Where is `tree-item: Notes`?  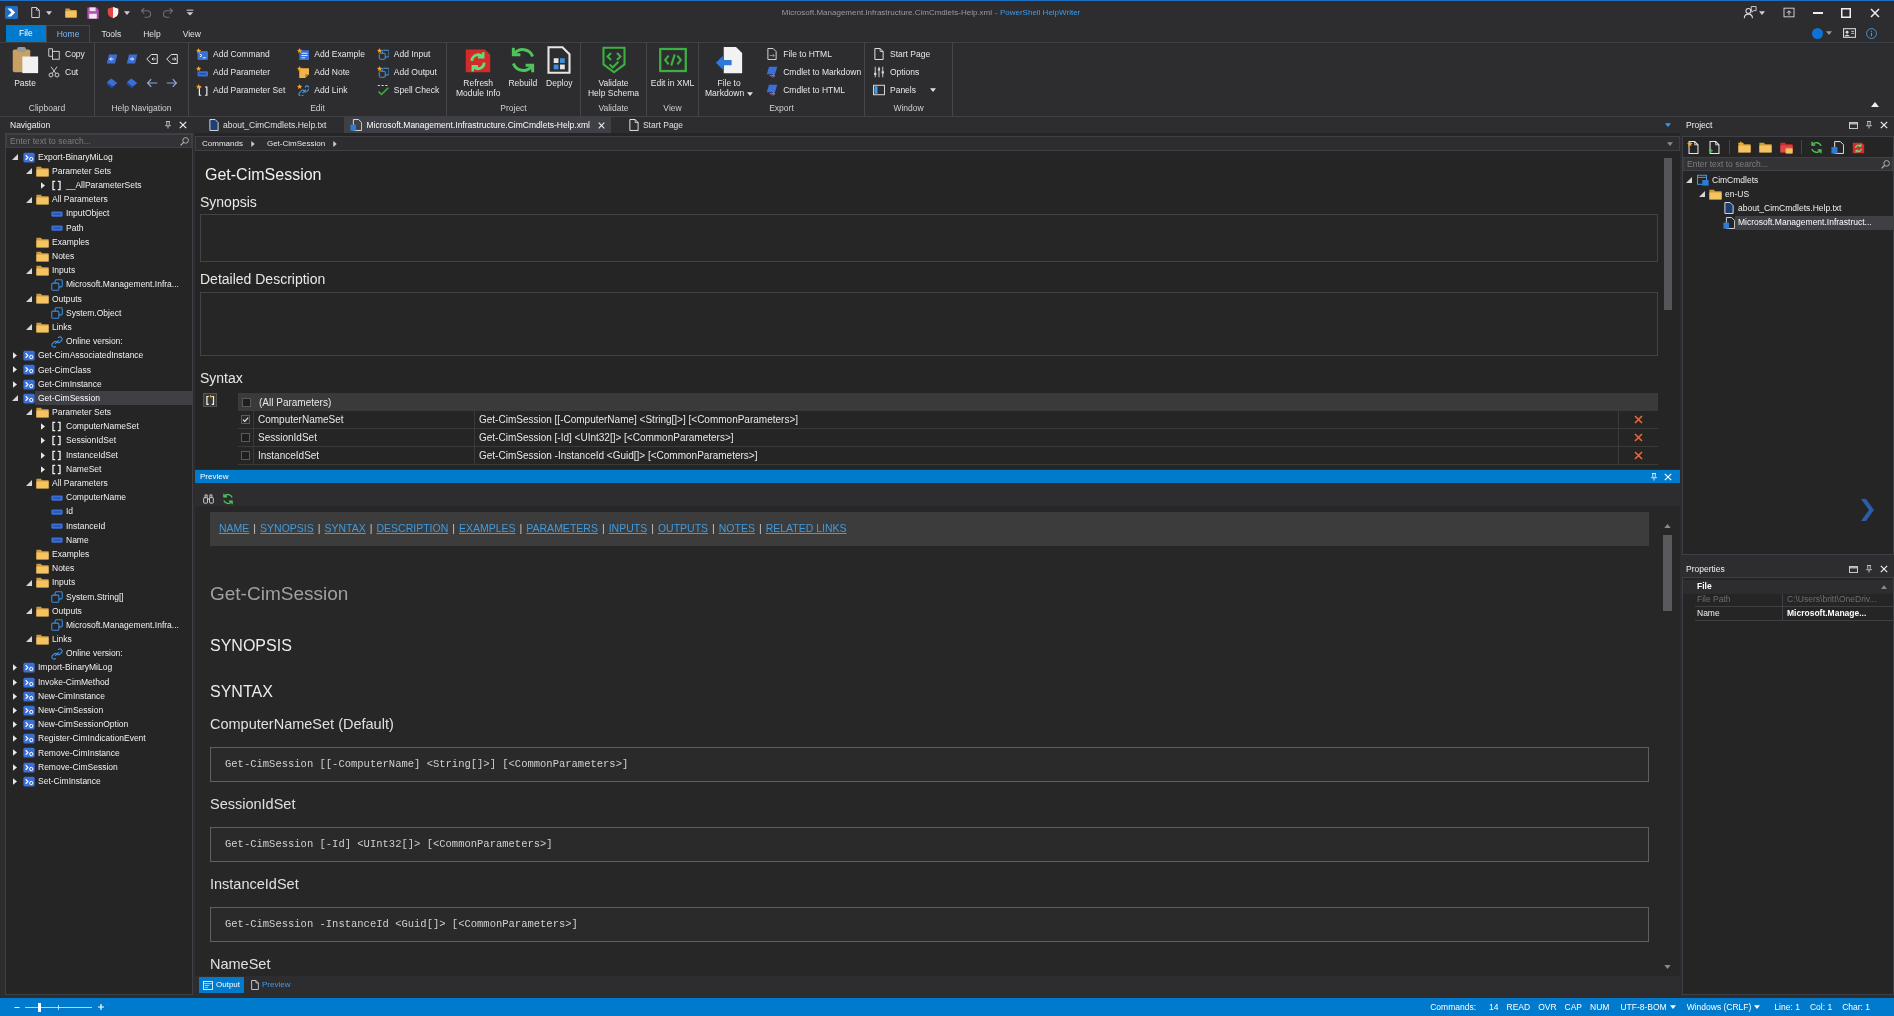 tree-item: Notes is located at coordinates (99, 568).